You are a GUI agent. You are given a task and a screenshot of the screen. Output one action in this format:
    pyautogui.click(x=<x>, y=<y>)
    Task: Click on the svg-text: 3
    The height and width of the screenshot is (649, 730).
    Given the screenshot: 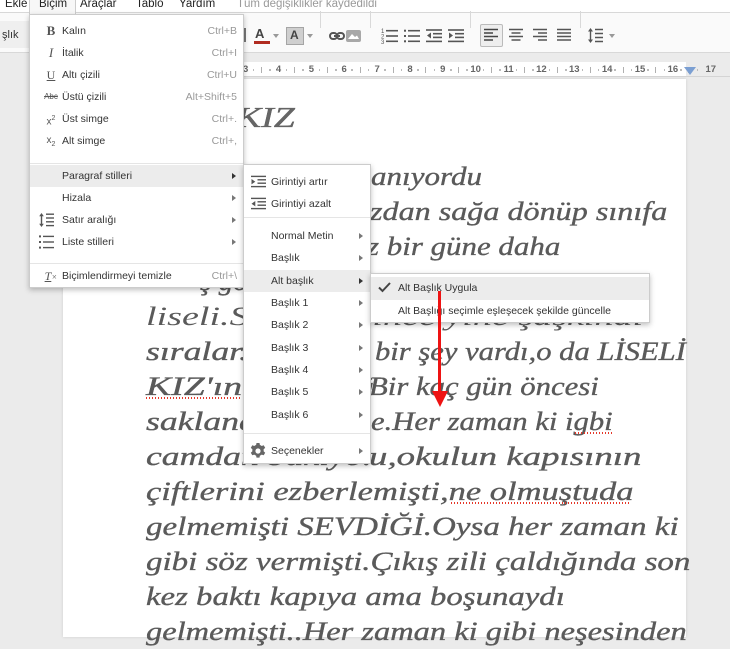 What is the action you would take?
    pyautogui.click(x=383, y=42)
    